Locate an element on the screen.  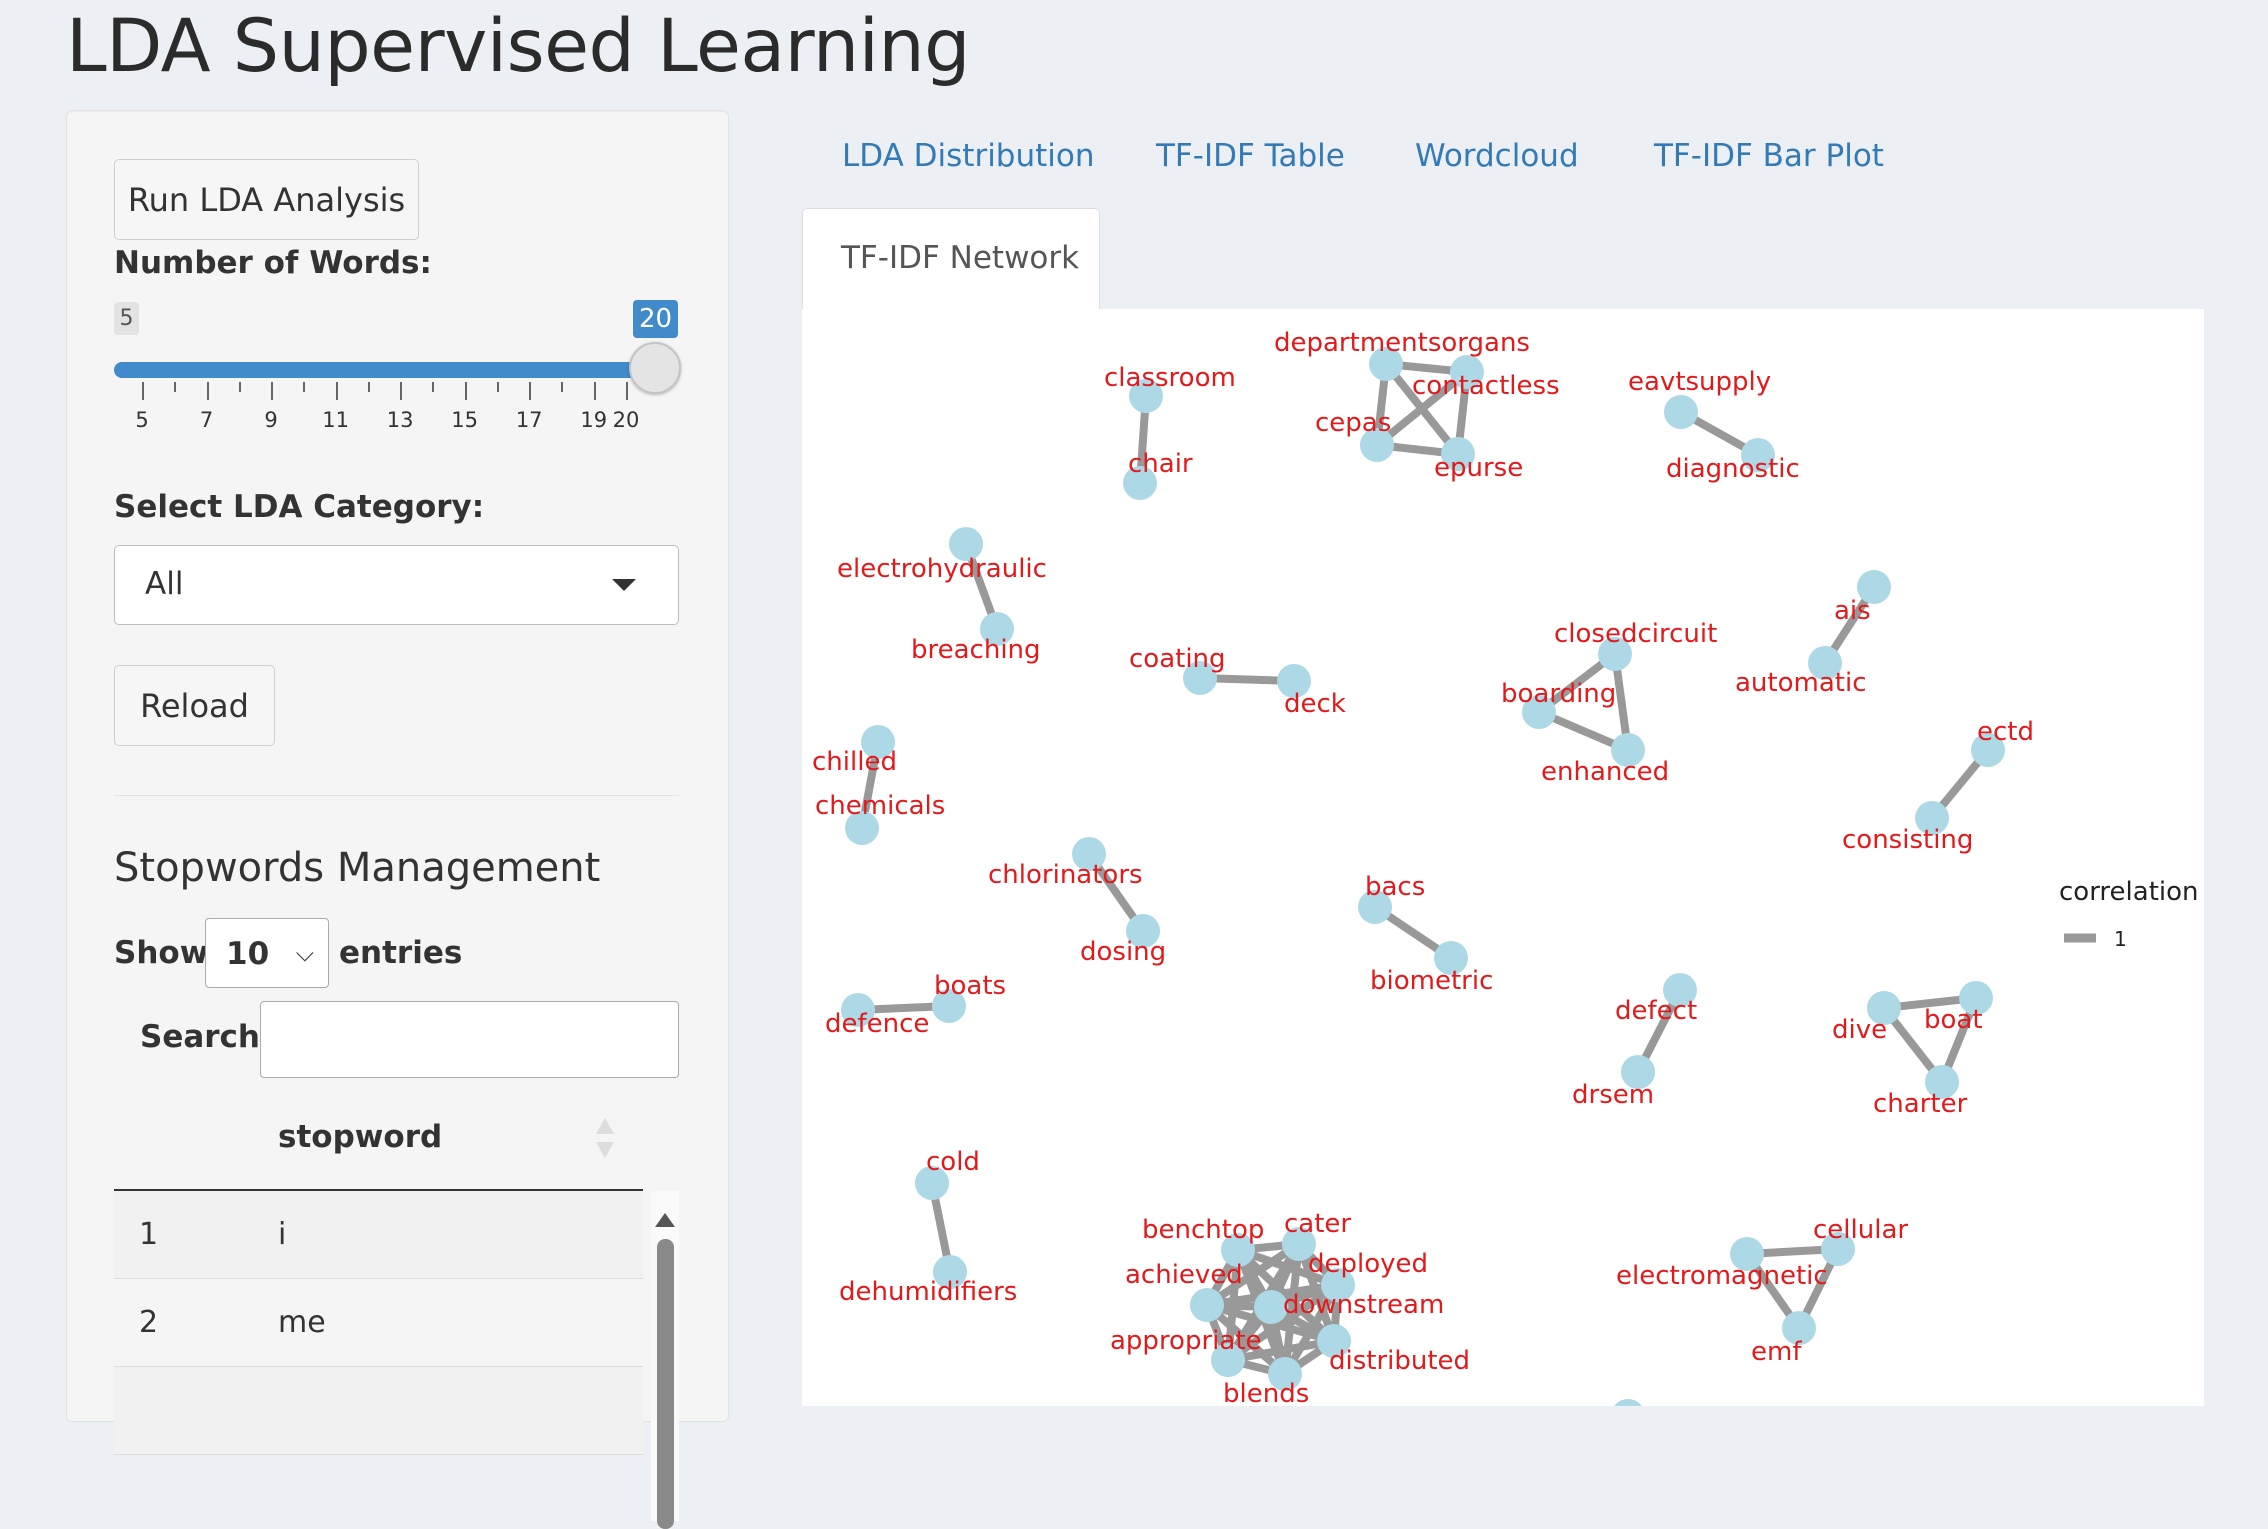
table-row: 2 me is located at coordinates (378, 1323).